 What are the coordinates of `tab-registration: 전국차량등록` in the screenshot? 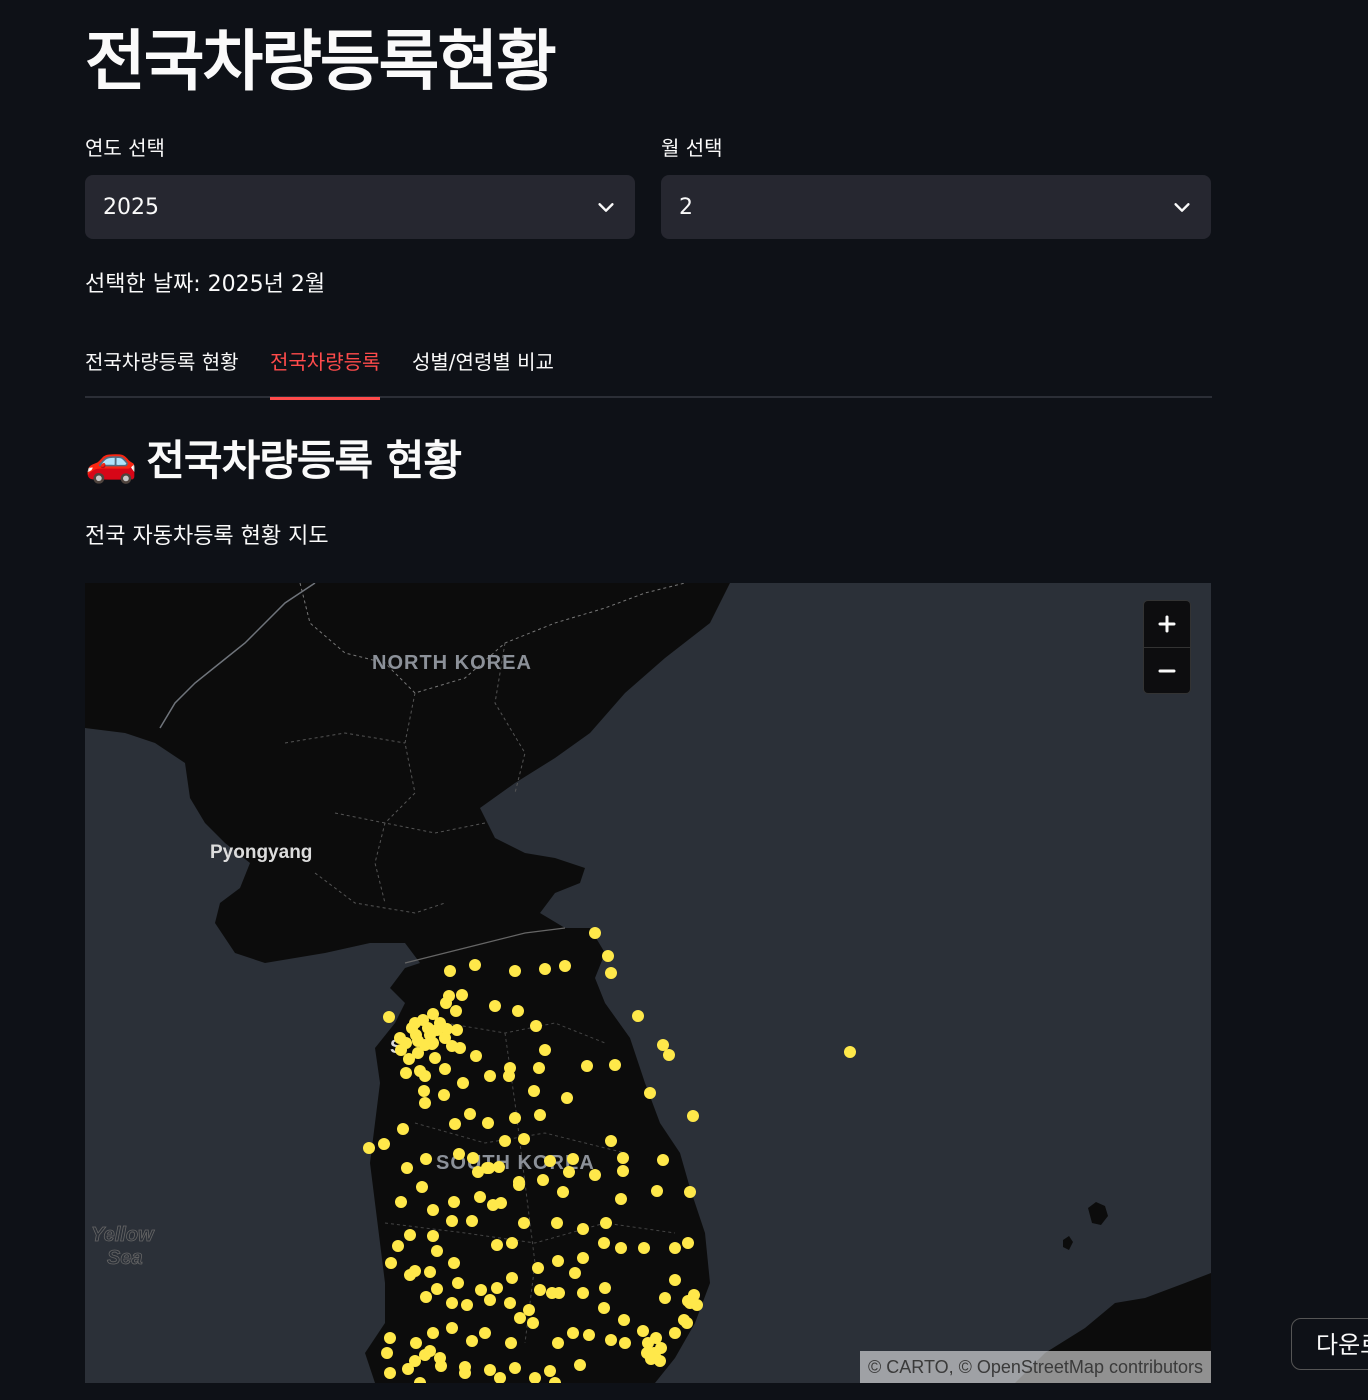 It's located at (325, 370).